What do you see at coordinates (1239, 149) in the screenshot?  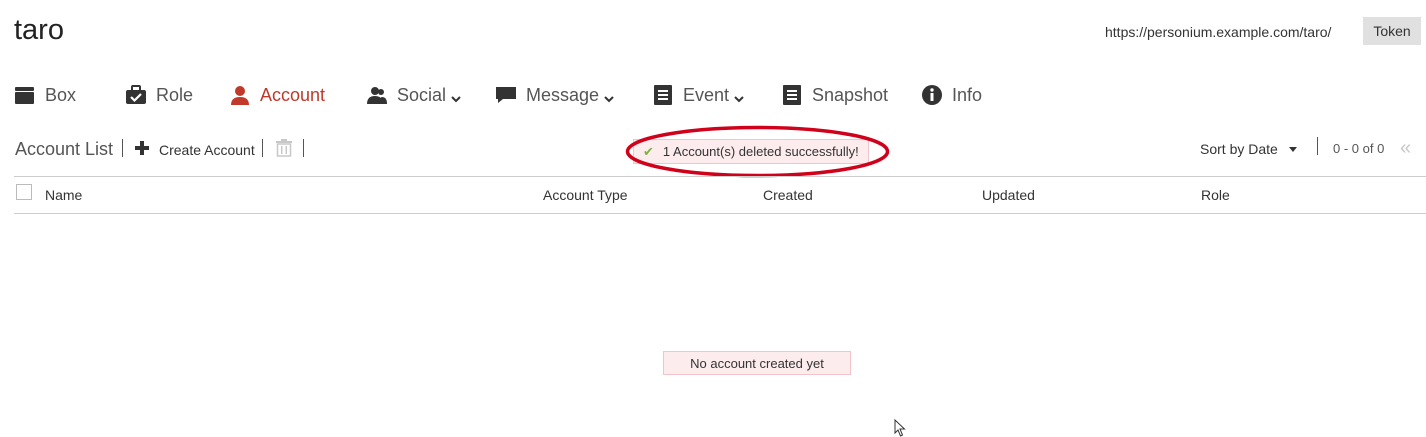 I see `sort-label: Sort by Date` at bounding box center [1239, 149].